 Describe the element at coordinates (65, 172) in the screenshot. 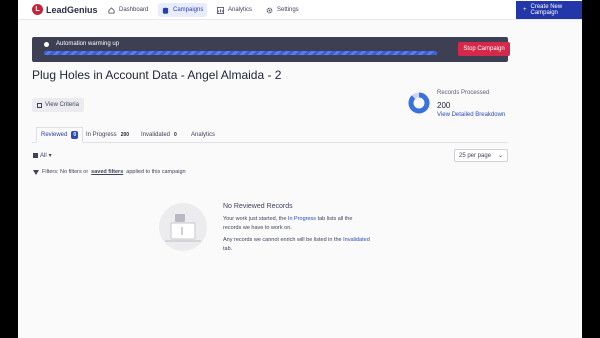

I see `filters-prefix: Filters: No filters or` at that location.